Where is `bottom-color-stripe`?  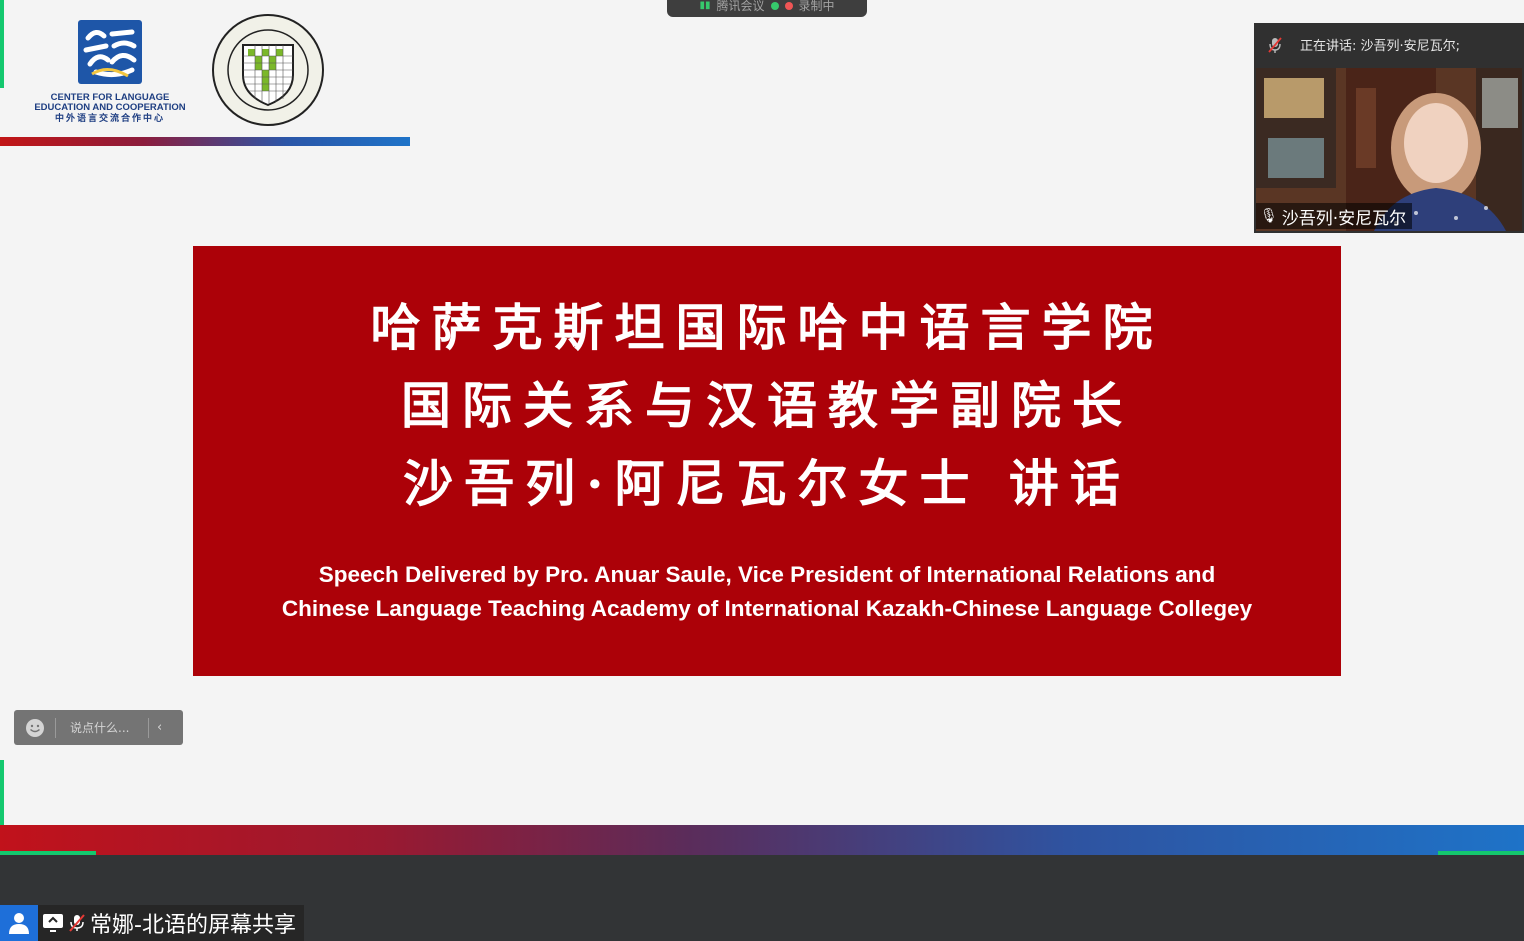 bottom-color-stripe is located at coordinates (762, 840).